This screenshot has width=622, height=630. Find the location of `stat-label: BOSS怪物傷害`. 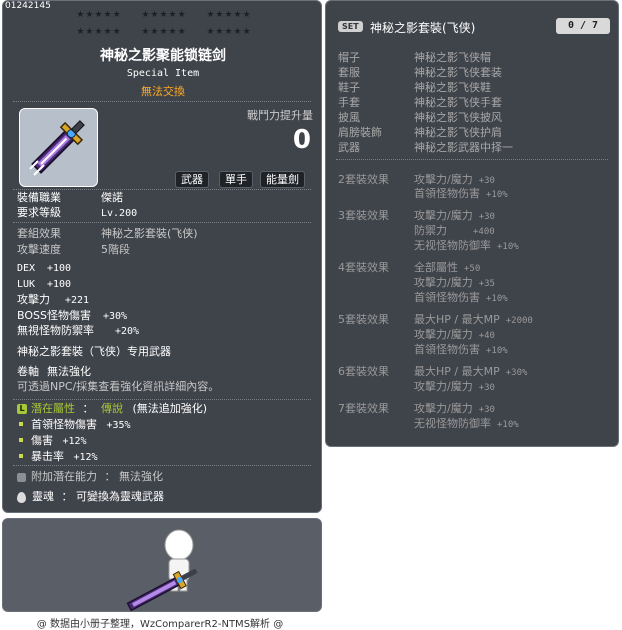

stat-label: BOSS怪物傷害 is located at coordinates (54, 315).